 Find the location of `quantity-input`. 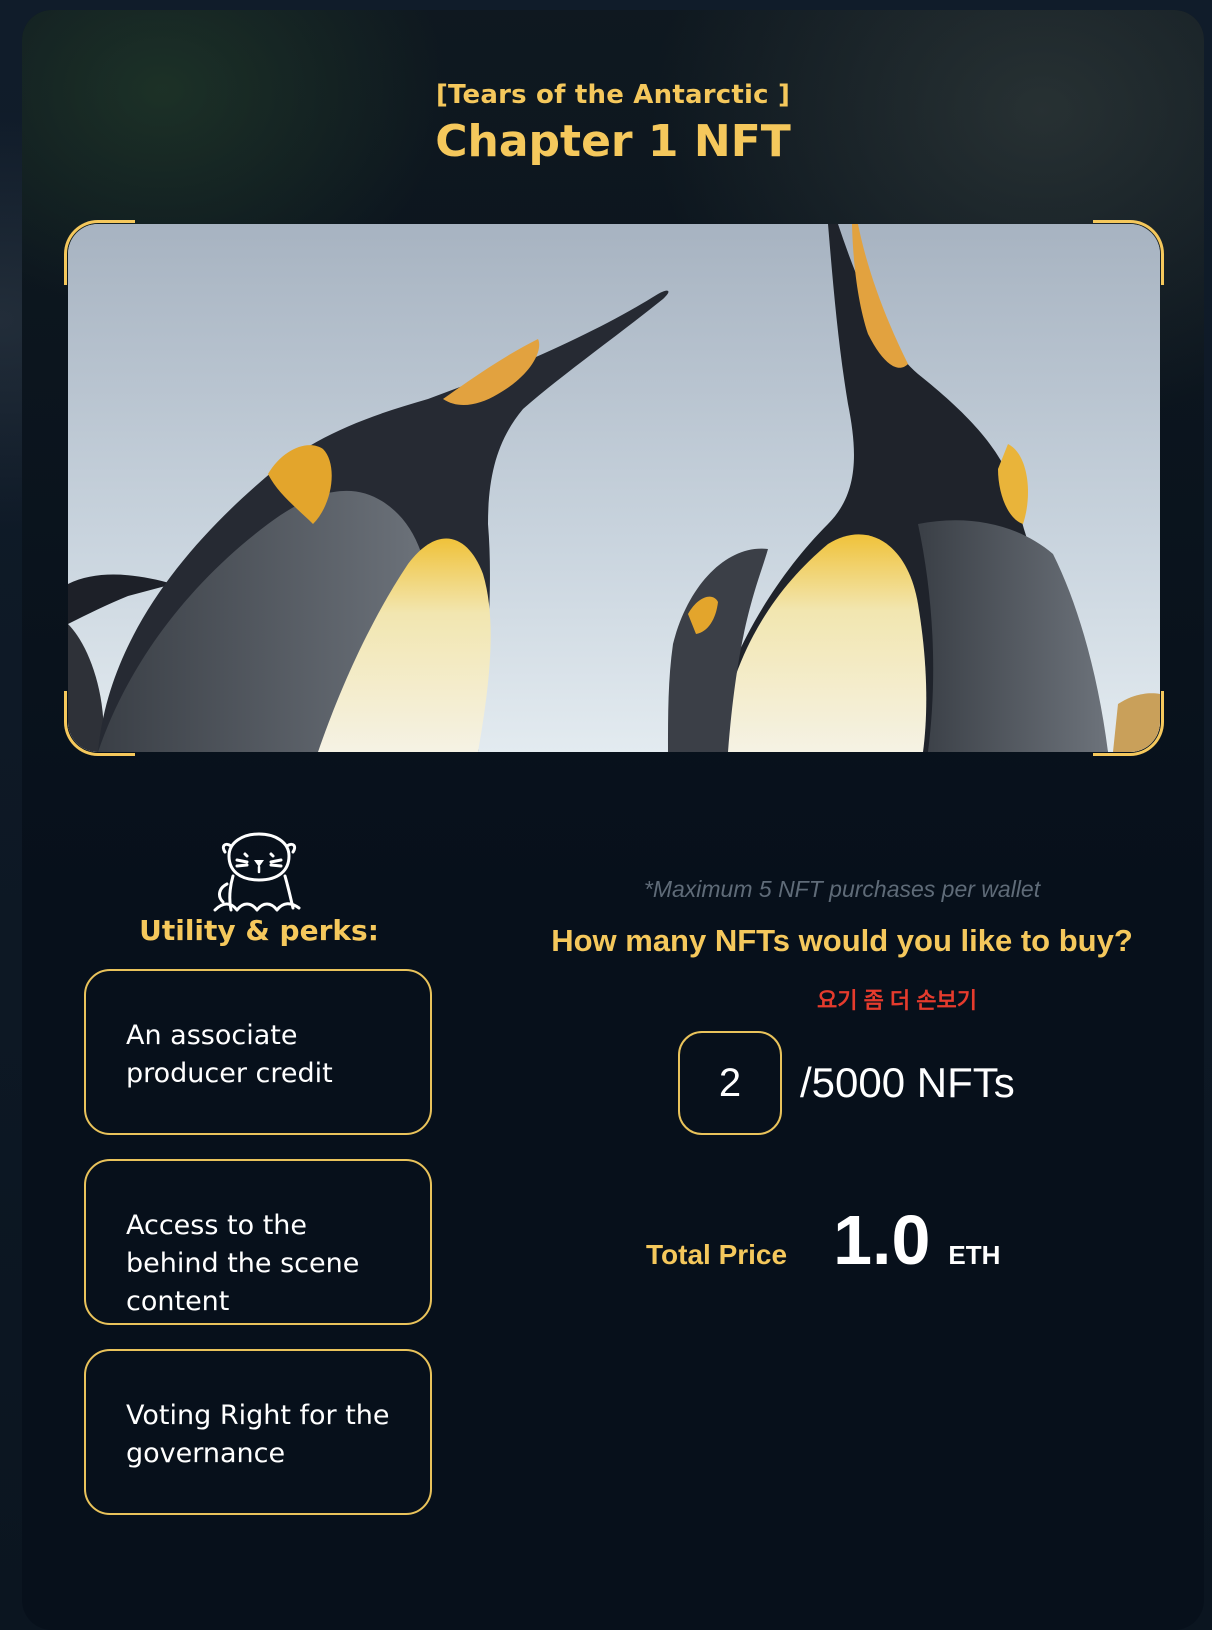

quantity-input is located at coordinates (730, 1083).